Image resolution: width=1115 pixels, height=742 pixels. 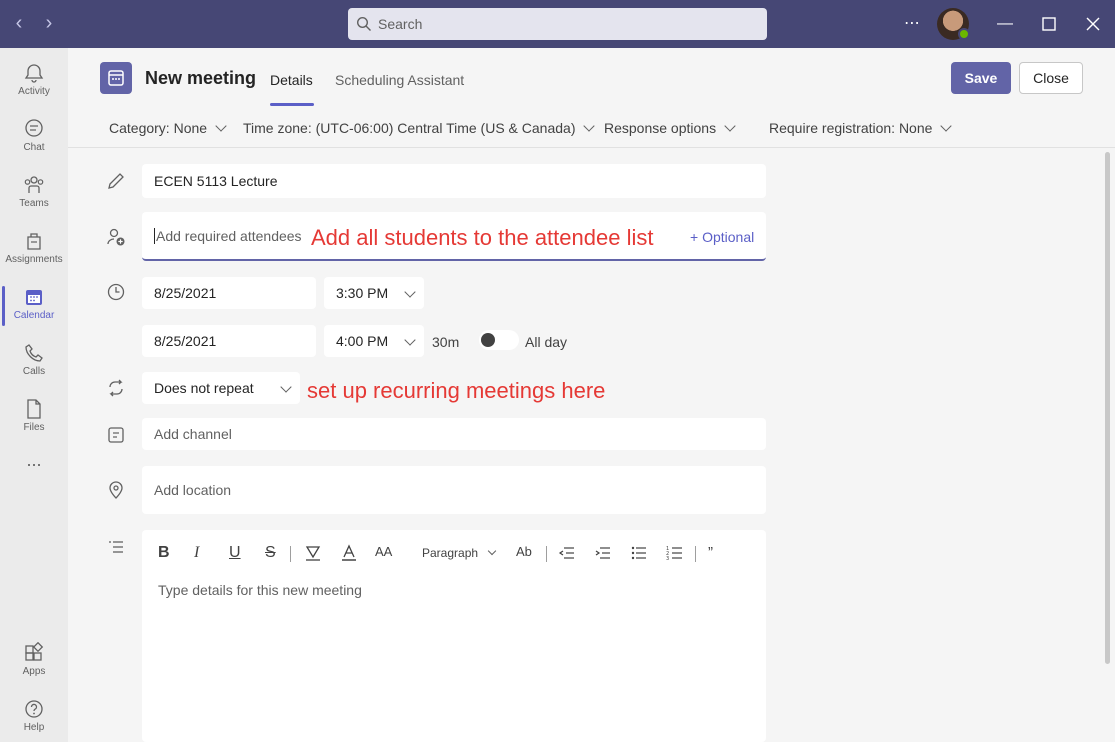 I want to click on optional-attendees-link: + Optional, so click(x=722, y=237).